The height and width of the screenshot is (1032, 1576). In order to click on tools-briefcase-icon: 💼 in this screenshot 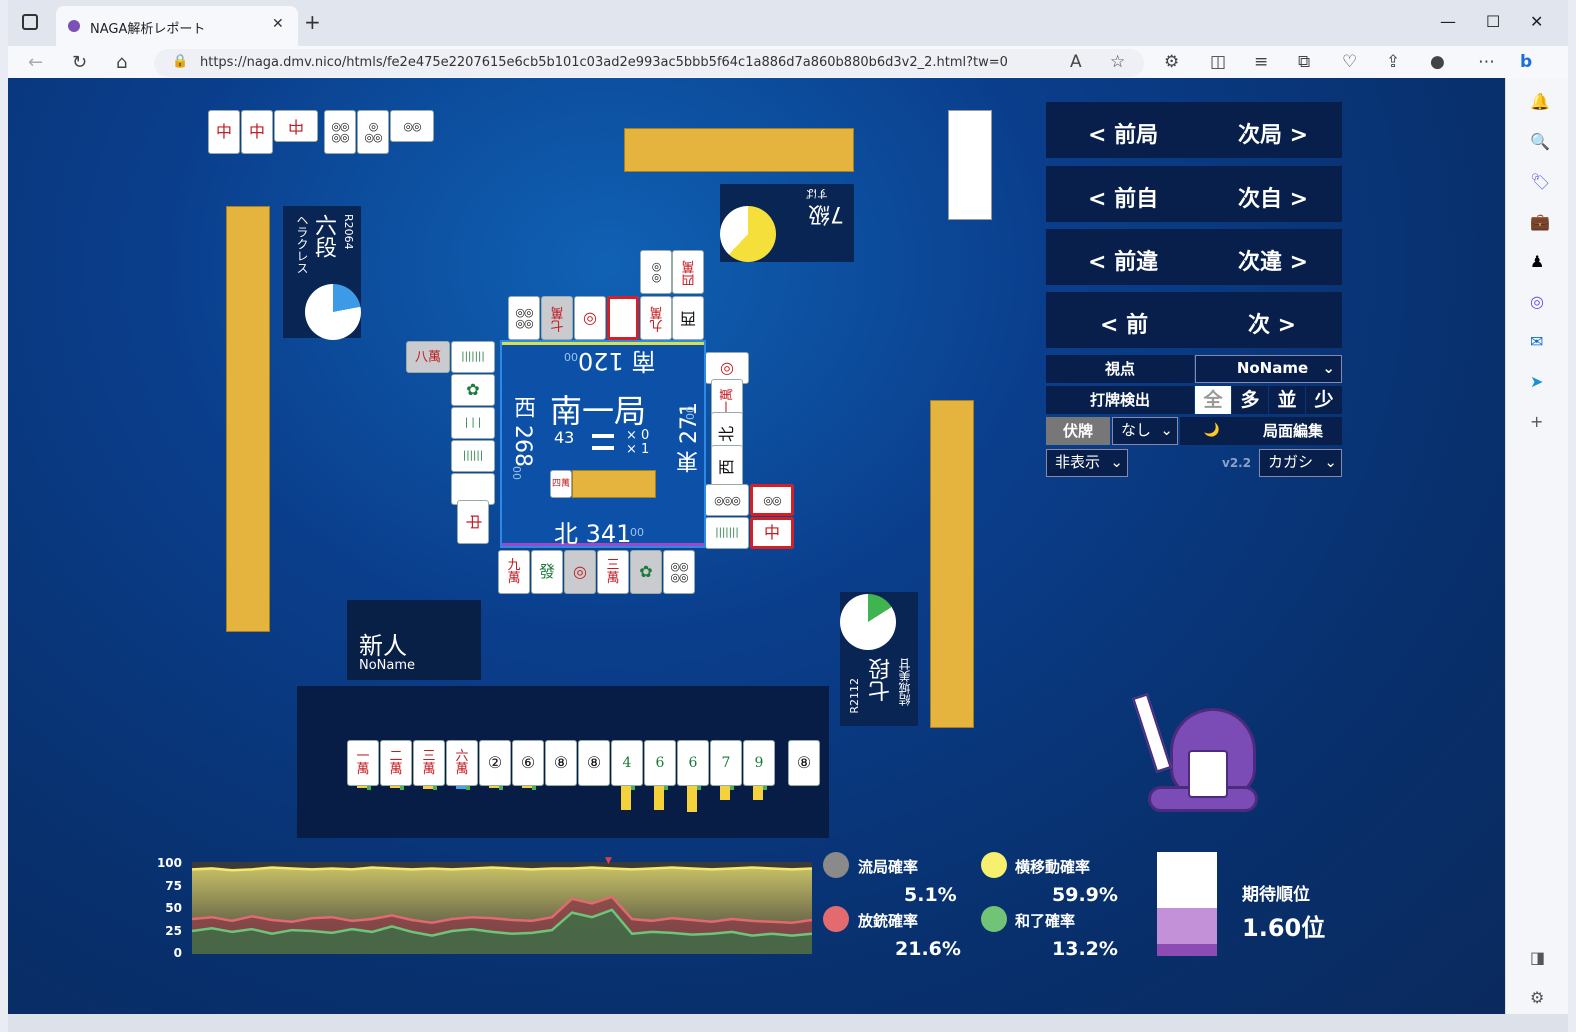, I will do `click(1540, 221)`.